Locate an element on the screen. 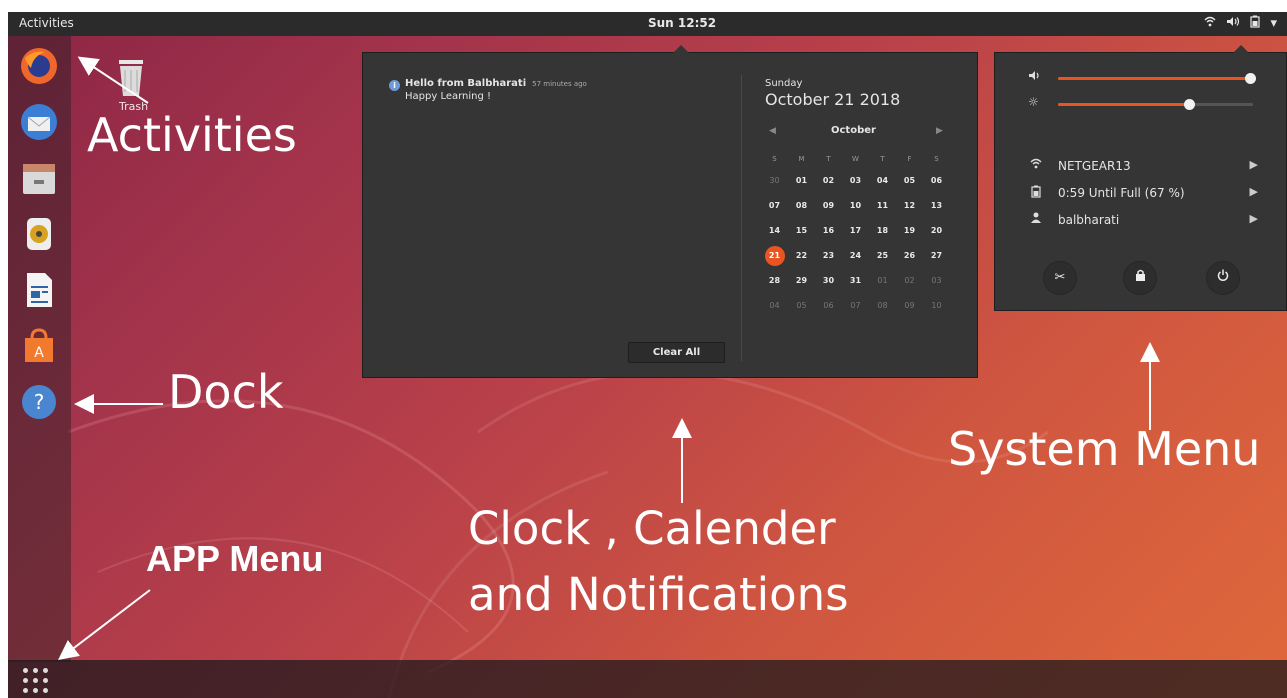 The image size is (1287, 698). calendar-day: 27 is located at coordinates (936, 256).